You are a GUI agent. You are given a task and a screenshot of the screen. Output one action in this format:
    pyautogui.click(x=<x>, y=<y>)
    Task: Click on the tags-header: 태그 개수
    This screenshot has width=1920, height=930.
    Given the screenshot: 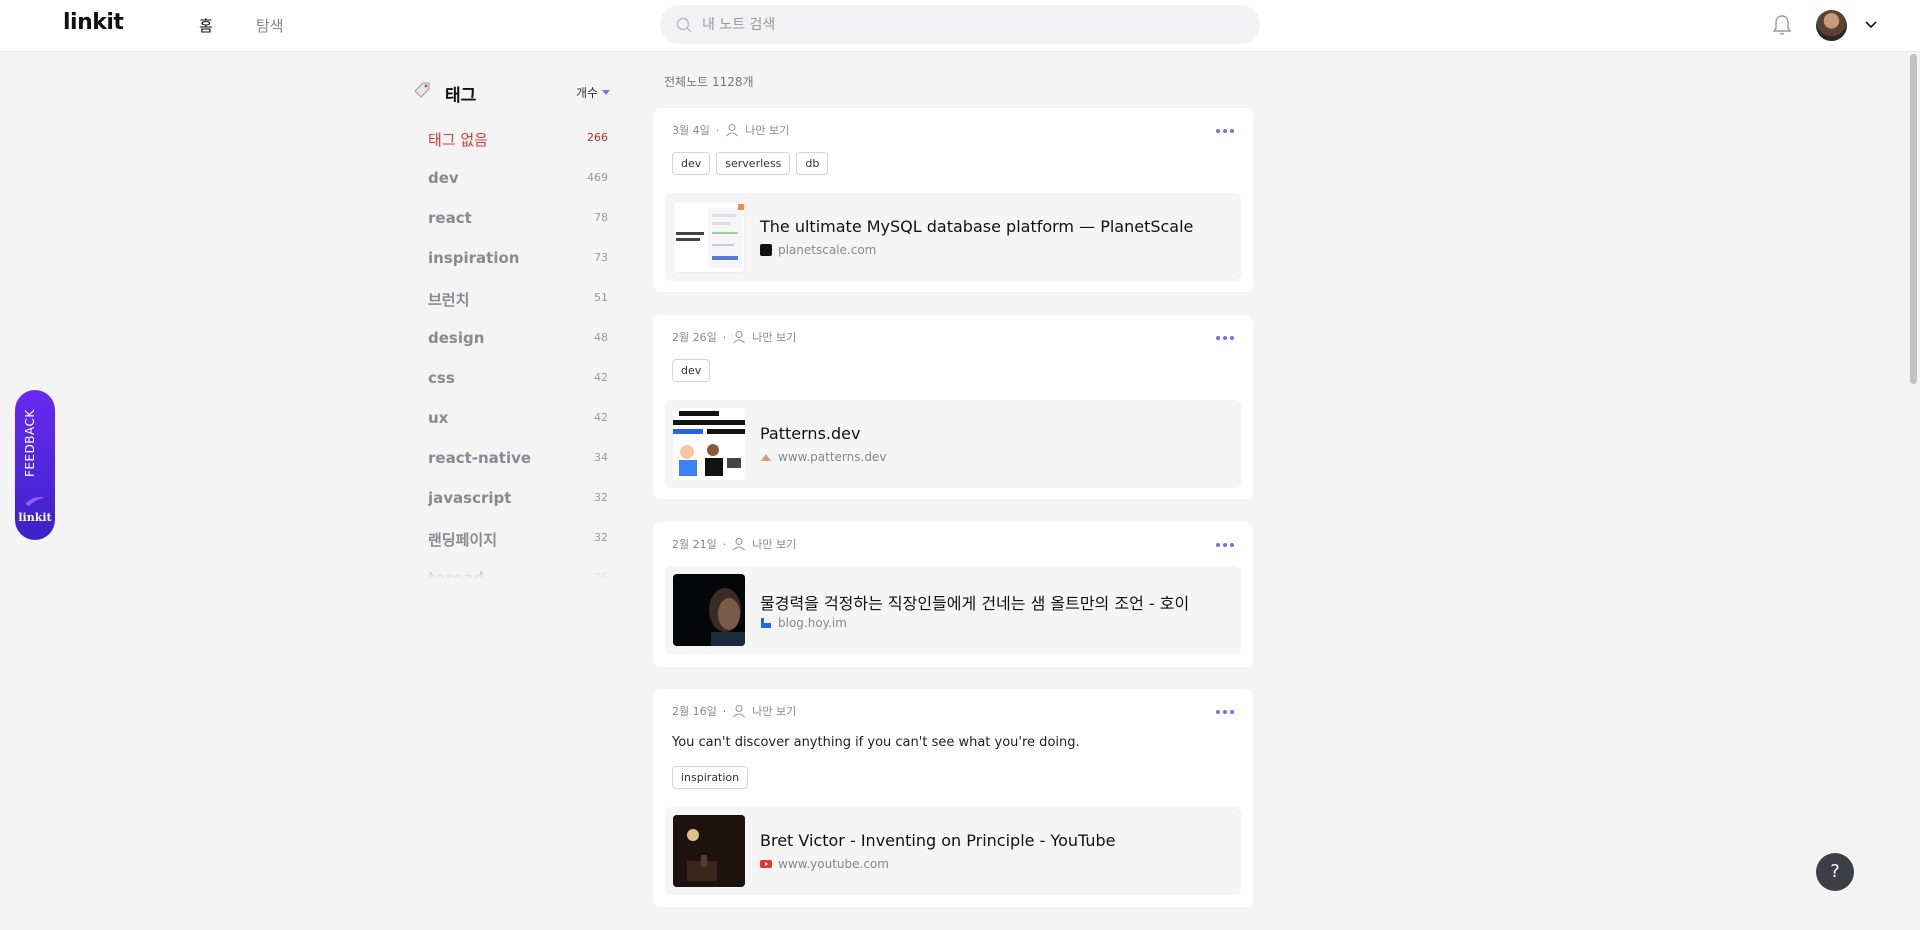 What is the action you would take?
    pyautogui.click(x=515, y=91)
    